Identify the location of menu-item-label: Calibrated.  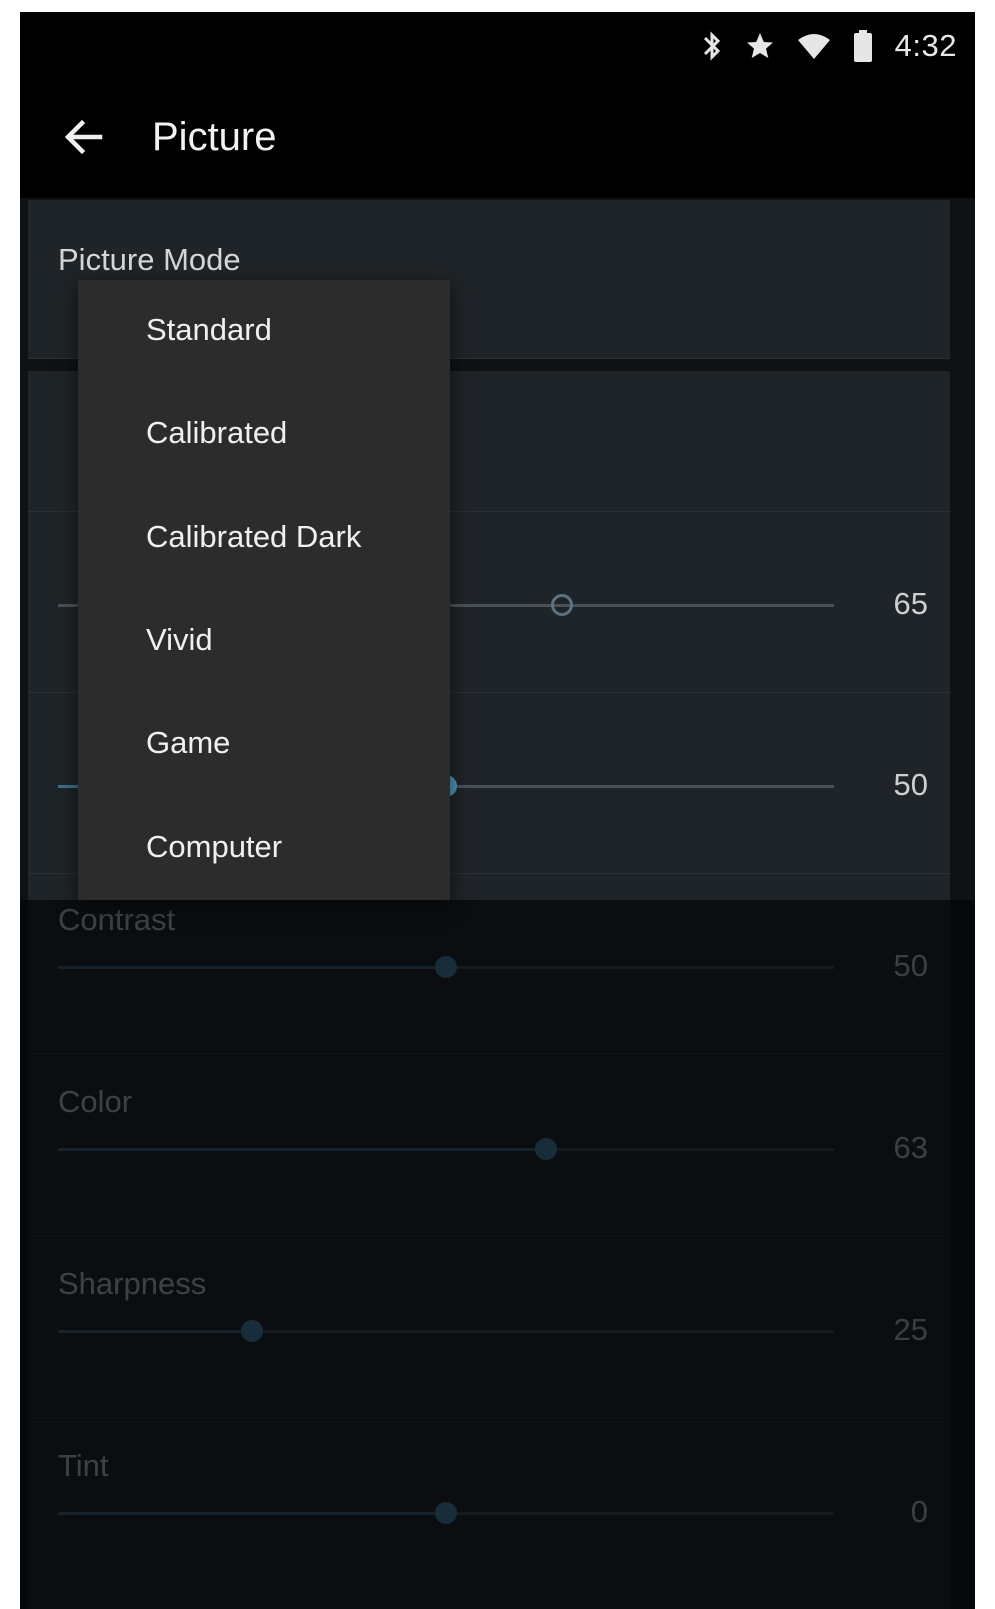
(217, 432).